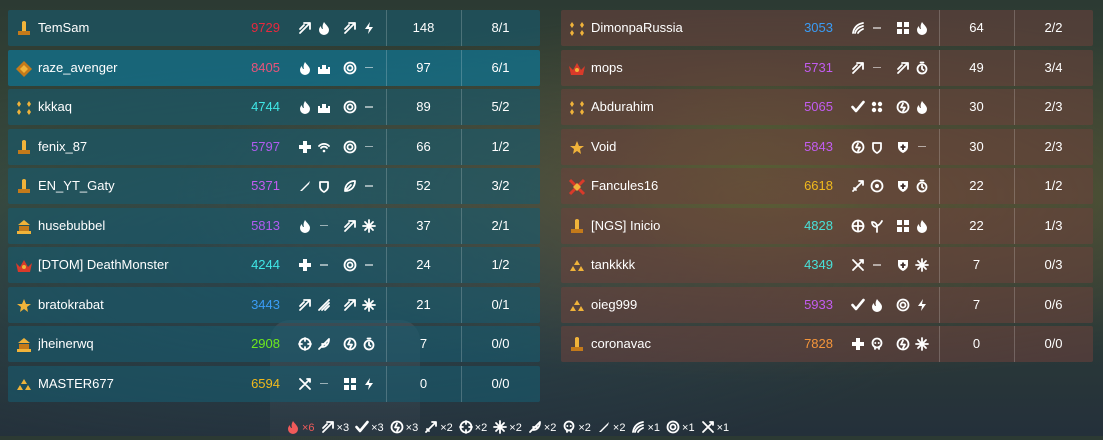 The height and width of the screenshot is (440, 1103). I want to click on player-kd: 3/4, so click(1053, 67).